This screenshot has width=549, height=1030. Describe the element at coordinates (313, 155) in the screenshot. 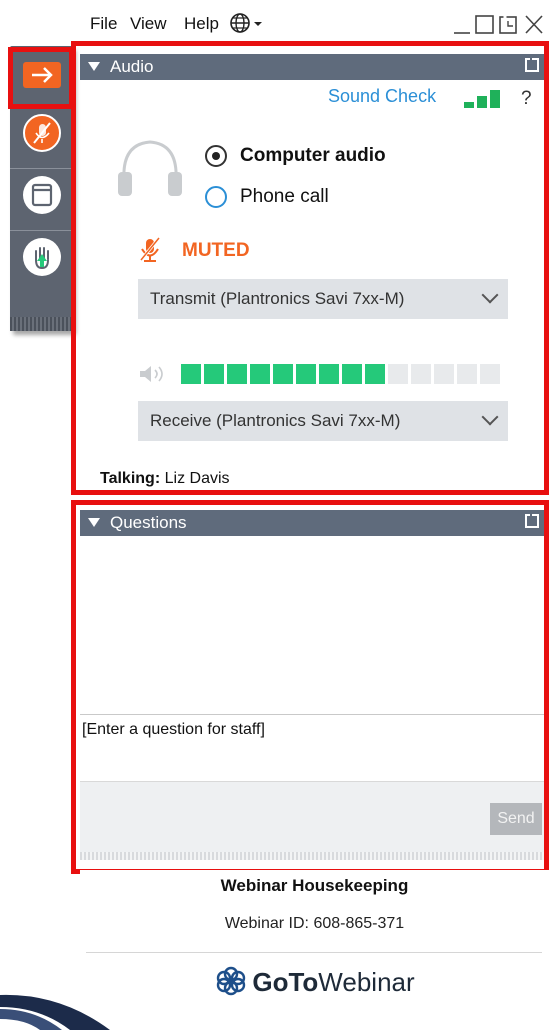

I see `computer-audio-label: Computer audio` at that location.